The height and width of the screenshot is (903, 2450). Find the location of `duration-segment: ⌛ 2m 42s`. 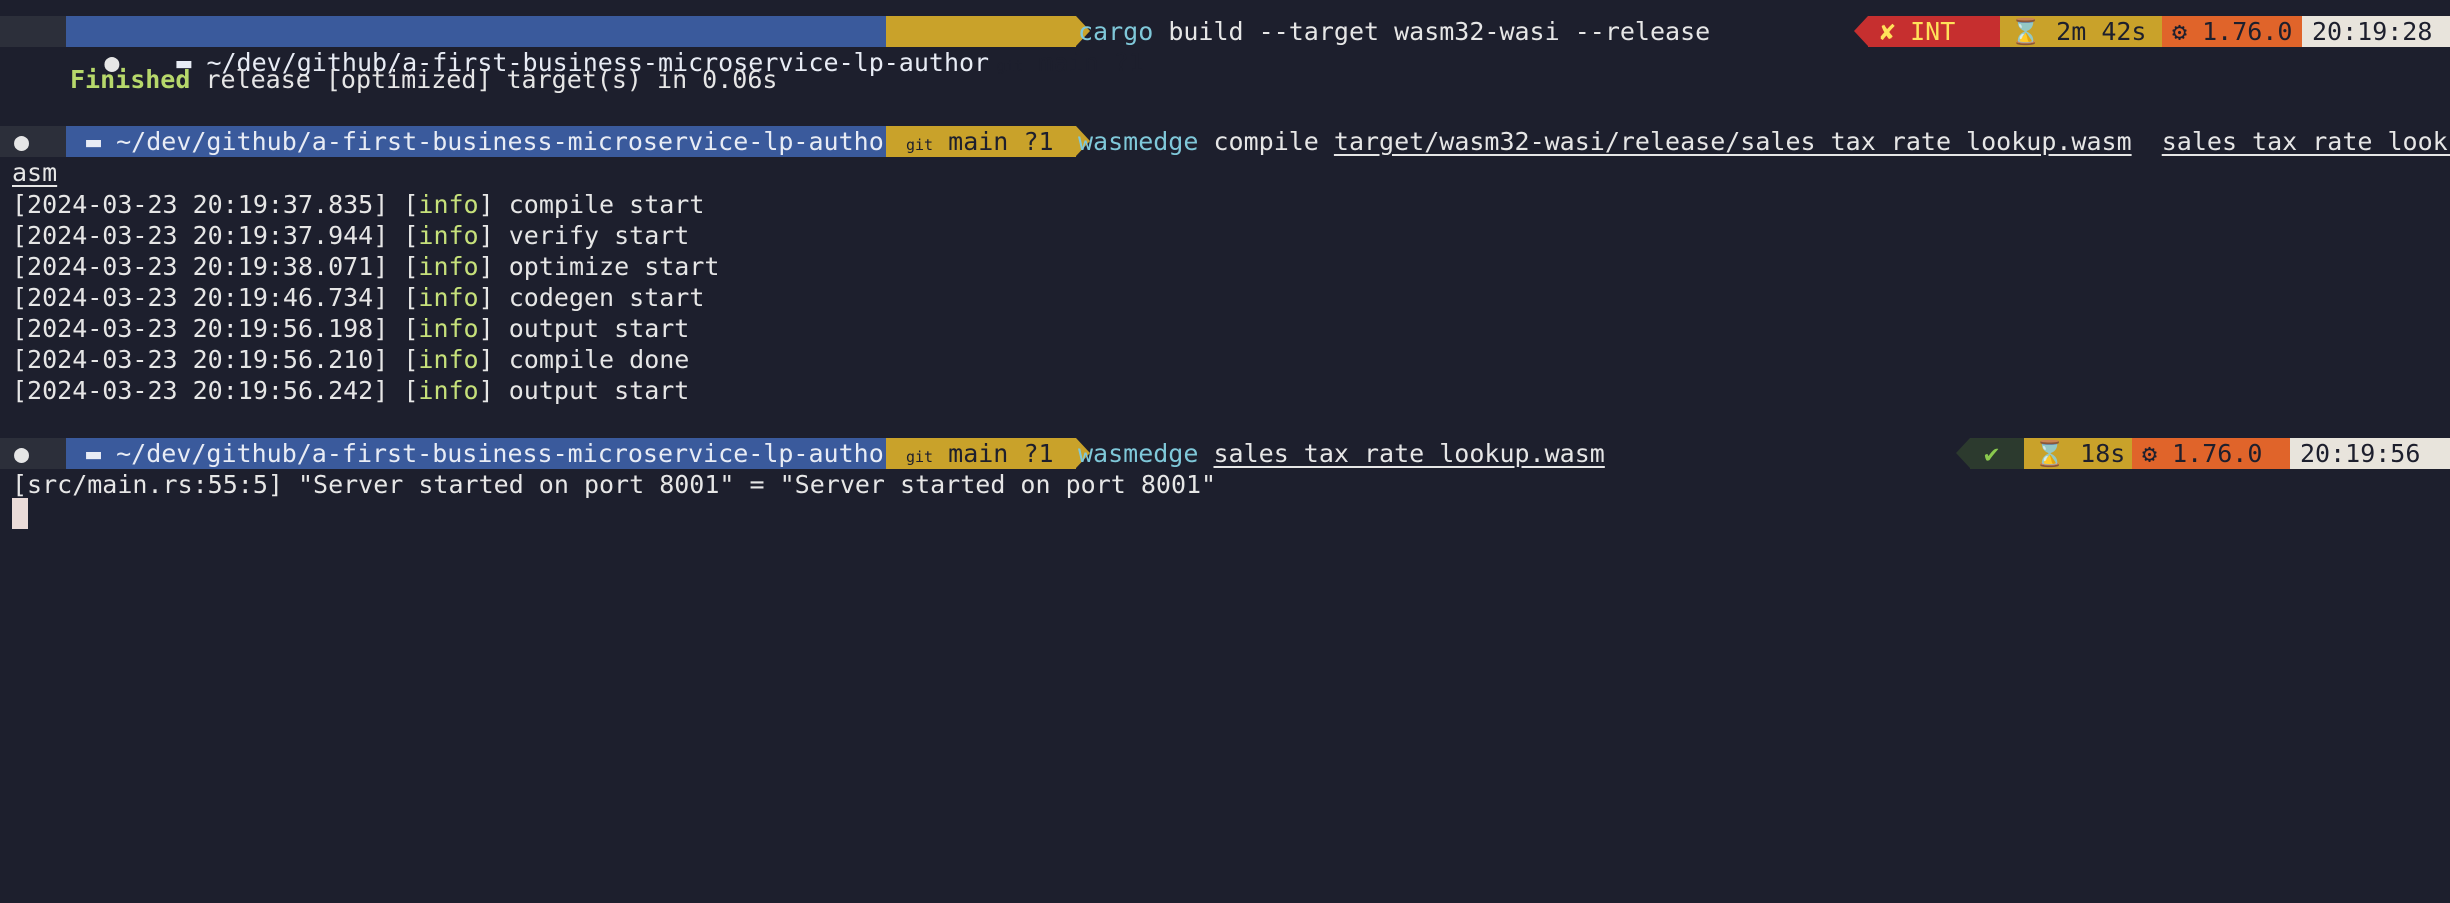

duration-segment: ⌛ 2m 42s is located at coordinates (2081, 31).